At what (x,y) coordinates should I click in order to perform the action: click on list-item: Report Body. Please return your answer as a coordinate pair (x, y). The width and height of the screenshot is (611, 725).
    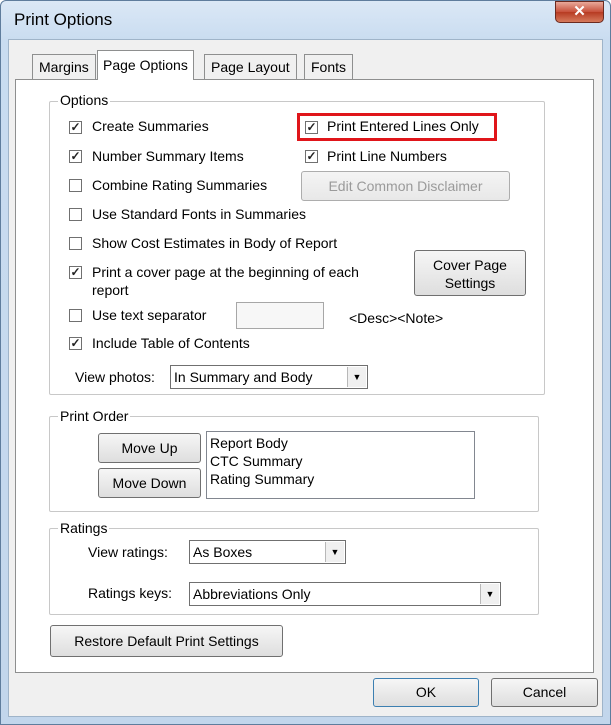
    Looking at the image, I should click on (340, 443).